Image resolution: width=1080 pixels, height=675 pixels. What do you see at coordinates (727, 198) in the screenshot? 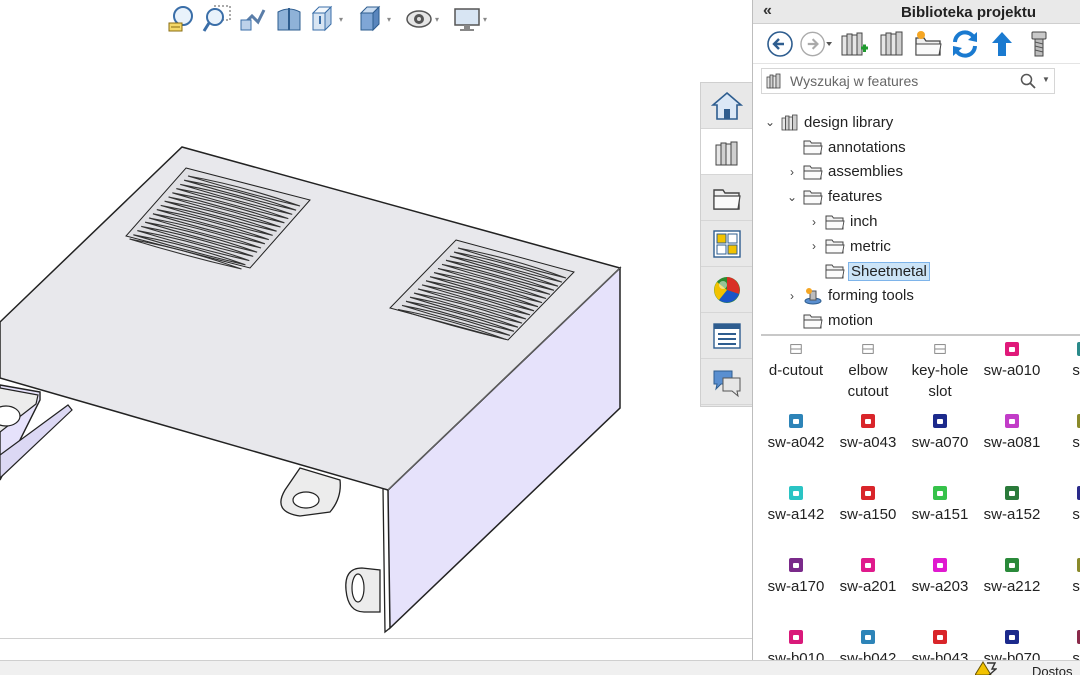
I see `tab-file-explorer` at bounding box center [727, 198].